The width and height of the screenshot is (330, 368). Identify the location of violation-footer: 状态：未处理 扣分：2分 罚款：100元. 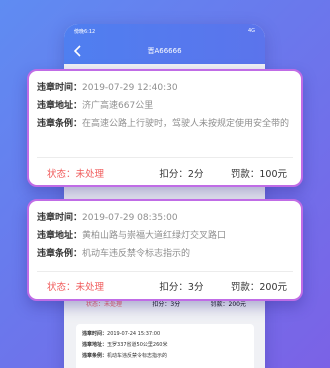
(167, 173).